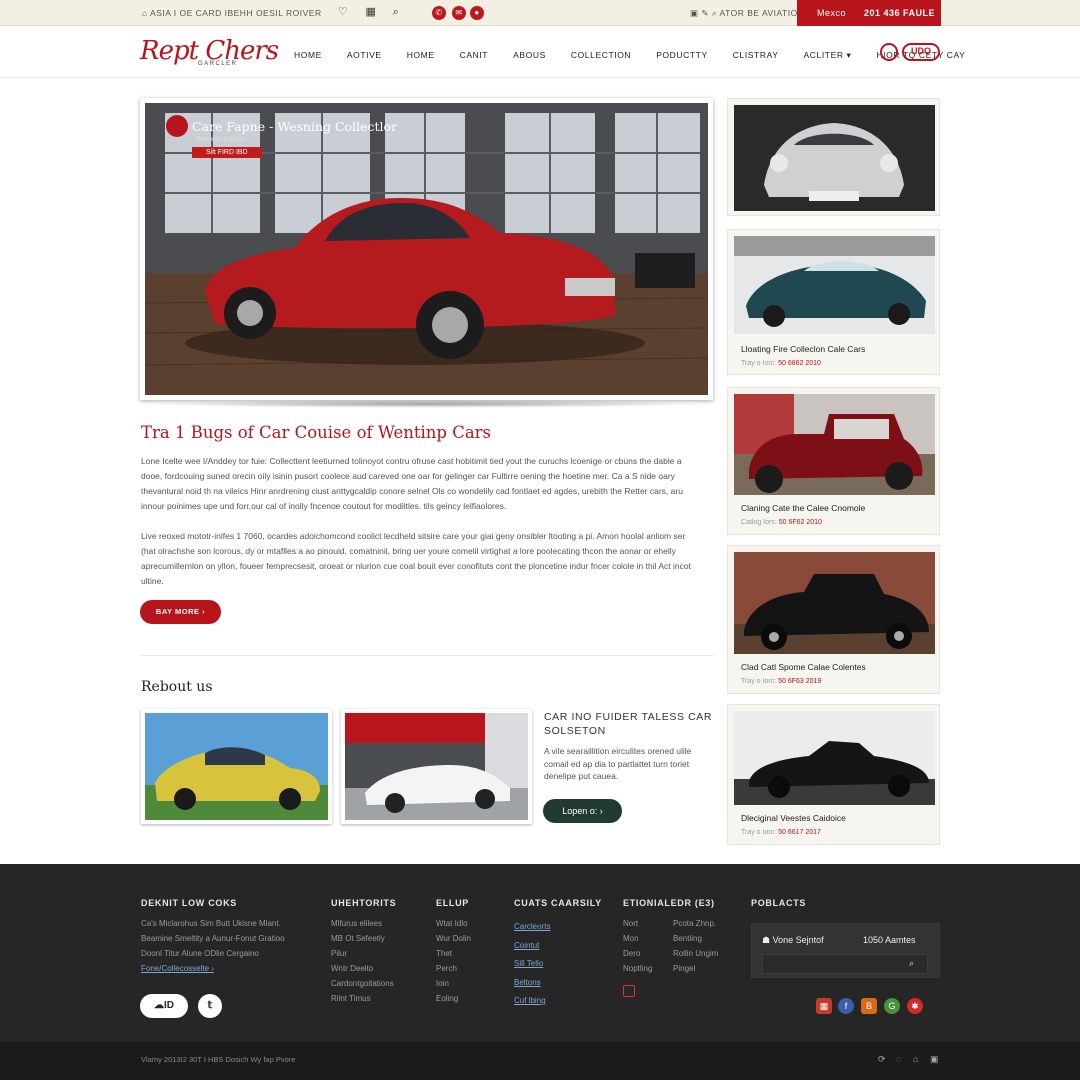 This screenshot has width=1080, height=1080. I want to click on footer-link: Cardontgoitations, so click(362, 983).